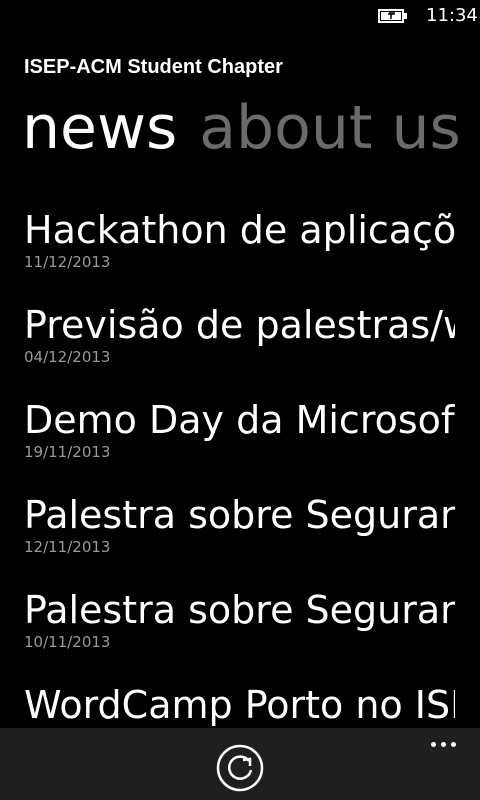 The height and width of the screenshot is (800, 480). I want to click on battery-charging-icon, so click(392, 16).